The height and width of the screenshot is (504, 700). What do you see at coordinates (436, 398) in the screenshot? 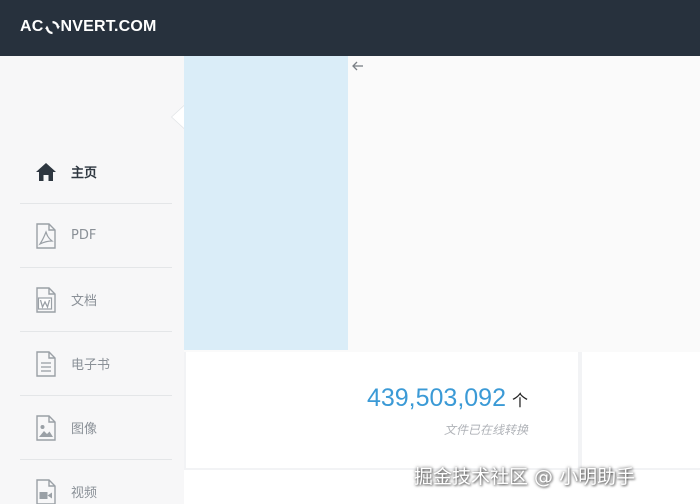
I see `converted-count: 439,503,092` at bounding box center [436, 398].